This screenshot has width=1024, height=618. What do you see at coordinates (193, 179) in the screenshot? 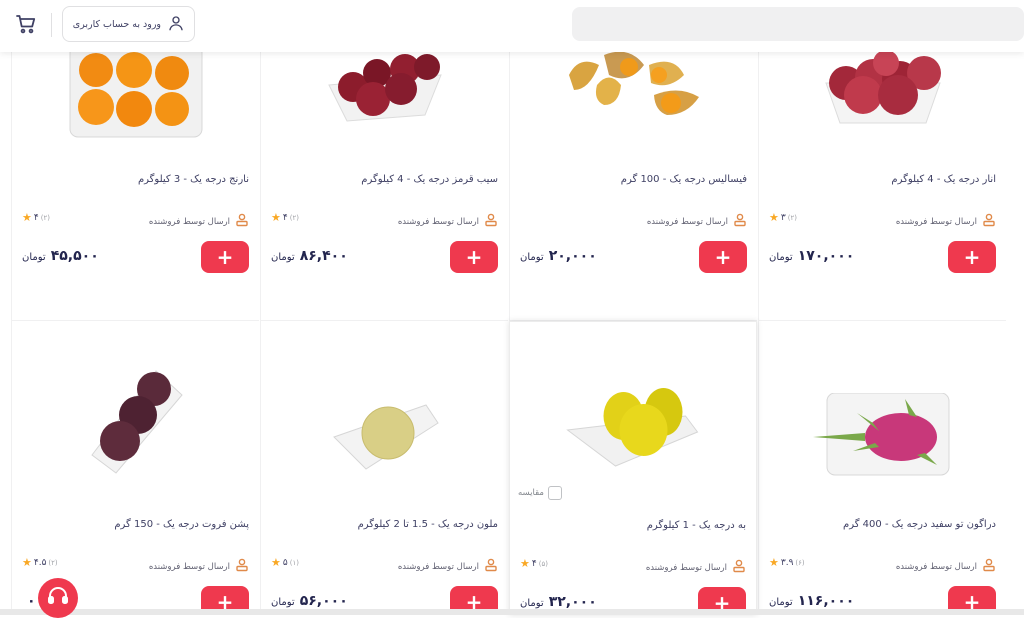
I see `product-title: نارنج درجه یک - 3 کیلوگرم` at bounding box center [193, 179].